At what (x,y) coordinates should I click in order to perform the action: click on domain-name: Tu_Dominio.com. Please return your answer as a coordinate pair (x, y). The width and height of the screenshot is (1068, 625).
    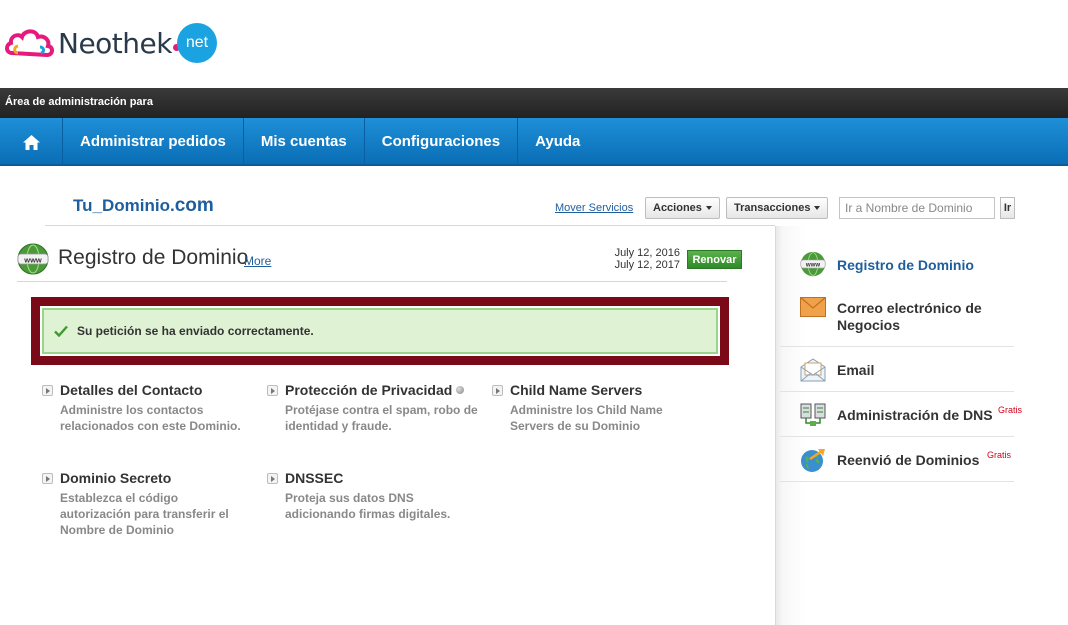
    Looking at the image, I should click on (143, 206).